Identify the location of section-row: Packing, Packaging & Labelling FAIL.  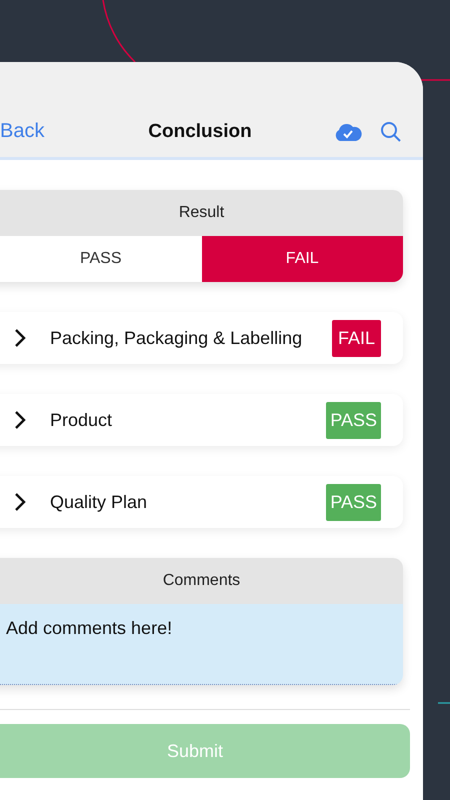
(201, 338).